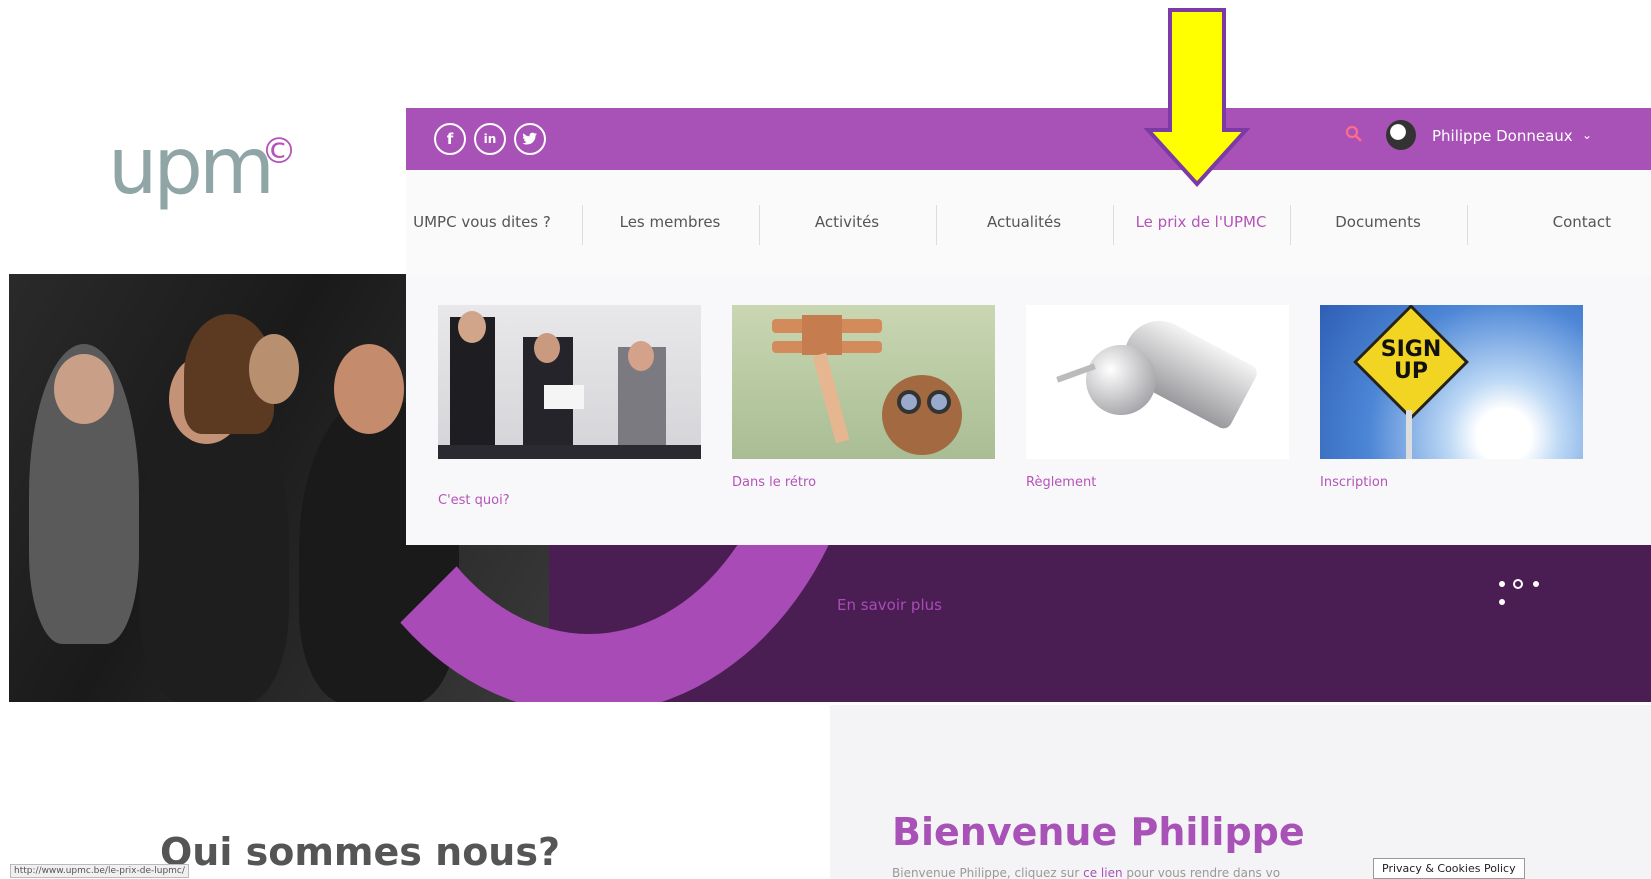  Describe the element at coordinates (863, 482) in the screenshot. I see `card-label: Dans le rétro` at that location.